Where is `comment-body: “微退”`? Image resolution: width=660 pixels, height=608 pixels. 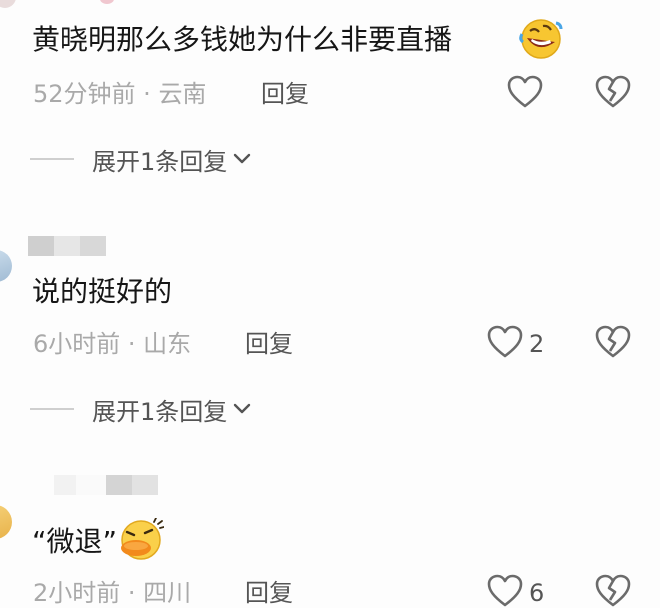 comment-body: “微退” is located at coordinates (75, 541).